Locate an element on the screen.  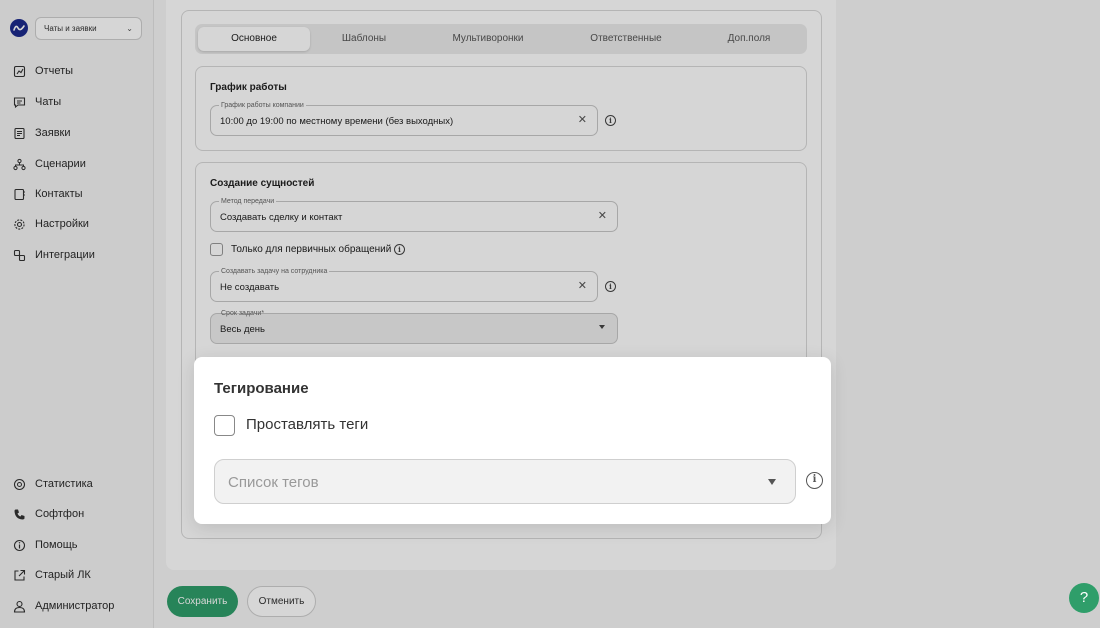
set-tags-checkbox is located at coordinates (224, 425).